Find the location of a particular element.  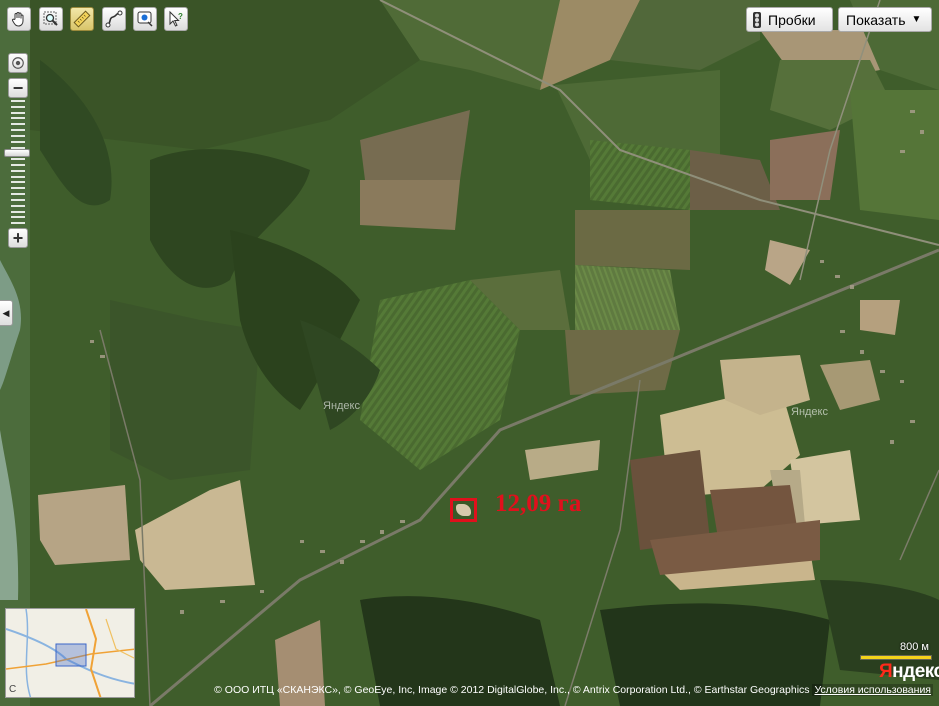

zoom-box-tool-button is located at coordinates (51, 19).